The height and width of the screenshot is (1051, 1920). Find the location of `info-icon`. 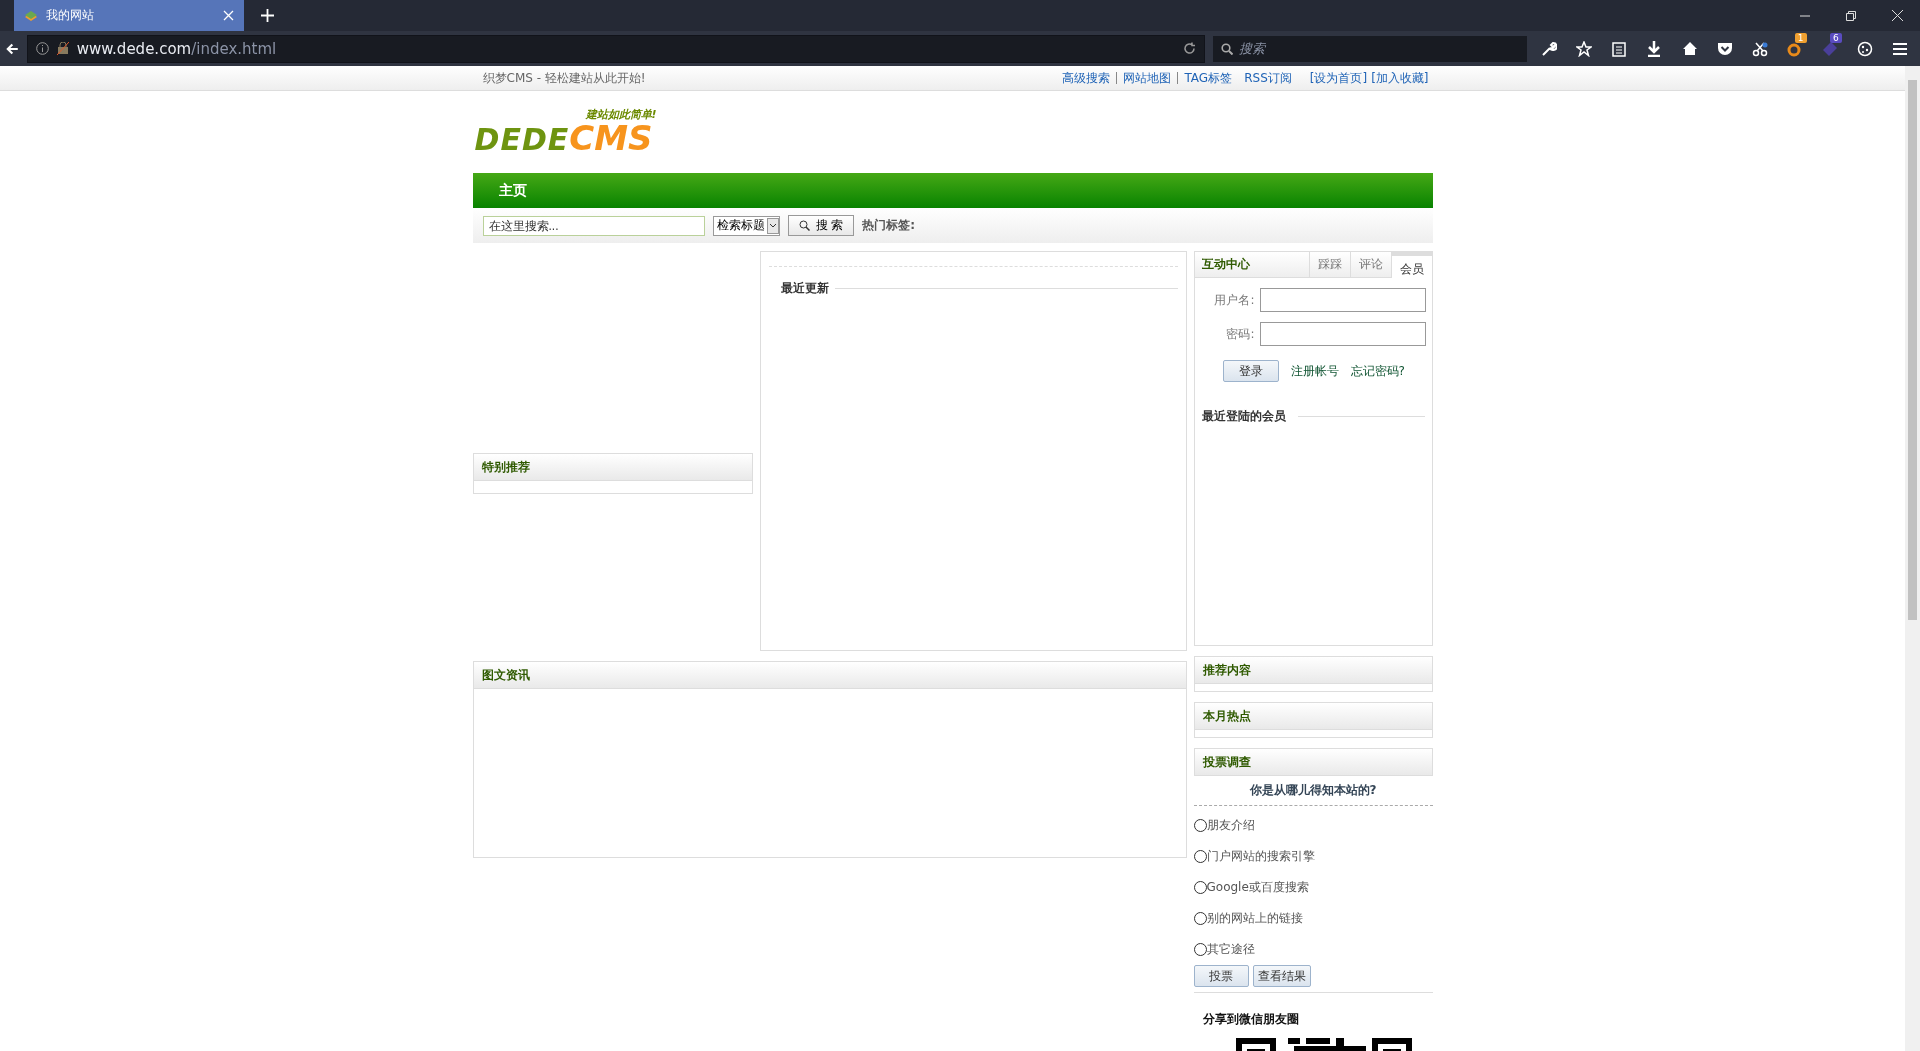

info-icon is located at coordinates (42, 48).